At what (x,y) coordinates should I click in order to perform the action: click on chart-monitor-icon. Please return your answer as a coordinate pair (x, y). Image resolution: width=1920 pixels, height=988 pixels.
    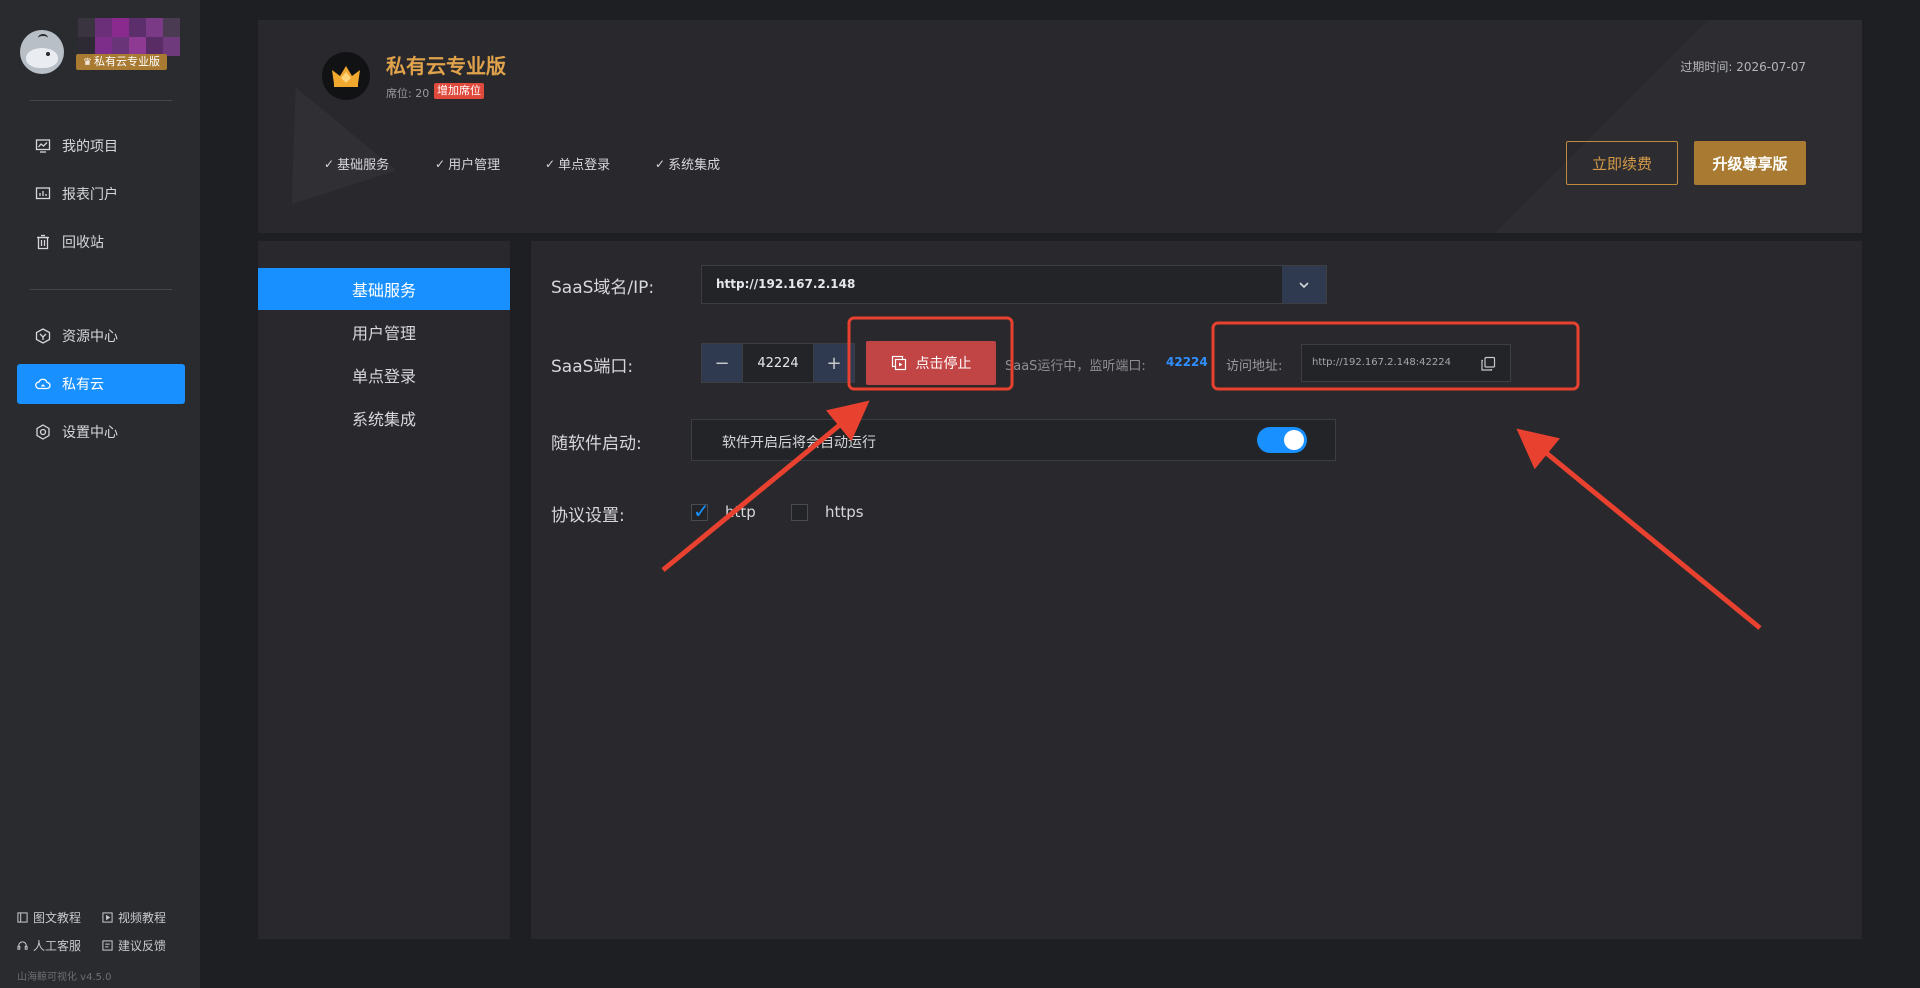
    Looking at the image, I should click on (43, 146).